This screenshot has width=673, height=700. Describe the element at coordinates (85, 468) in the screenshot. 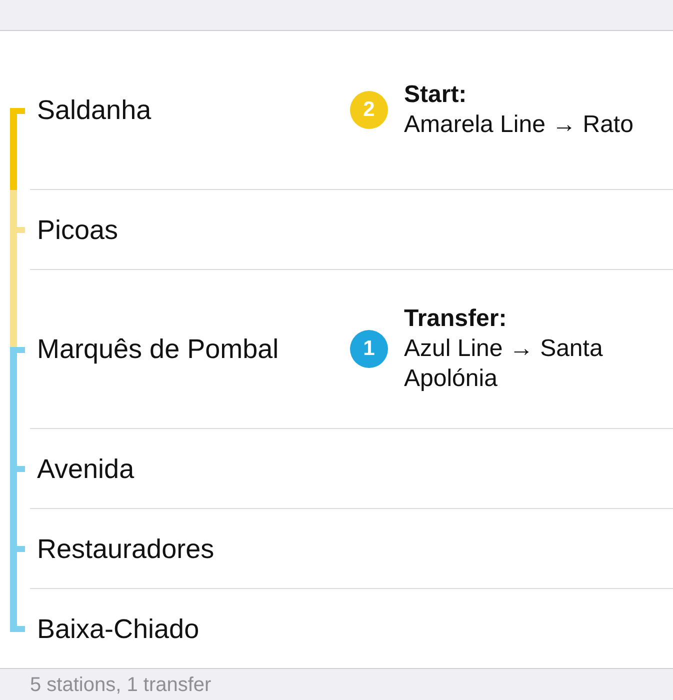

I see `station-name: Avenida` at that location.